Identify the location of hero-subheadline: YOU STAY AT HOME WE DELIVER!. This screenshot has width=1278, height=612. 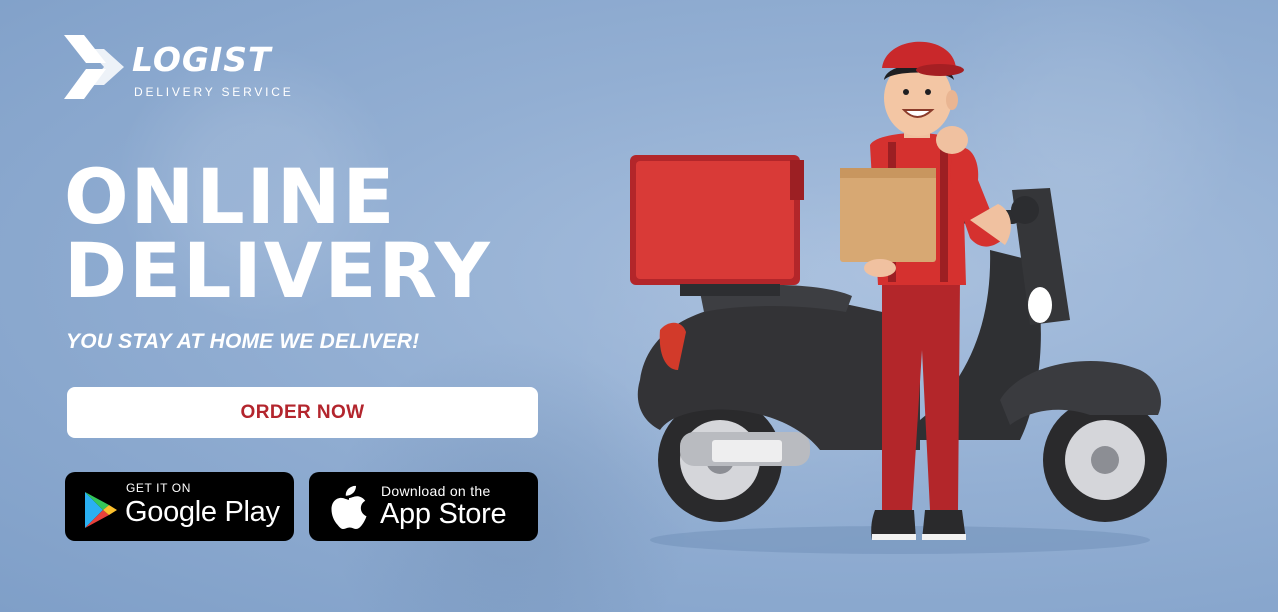
(243, 341).